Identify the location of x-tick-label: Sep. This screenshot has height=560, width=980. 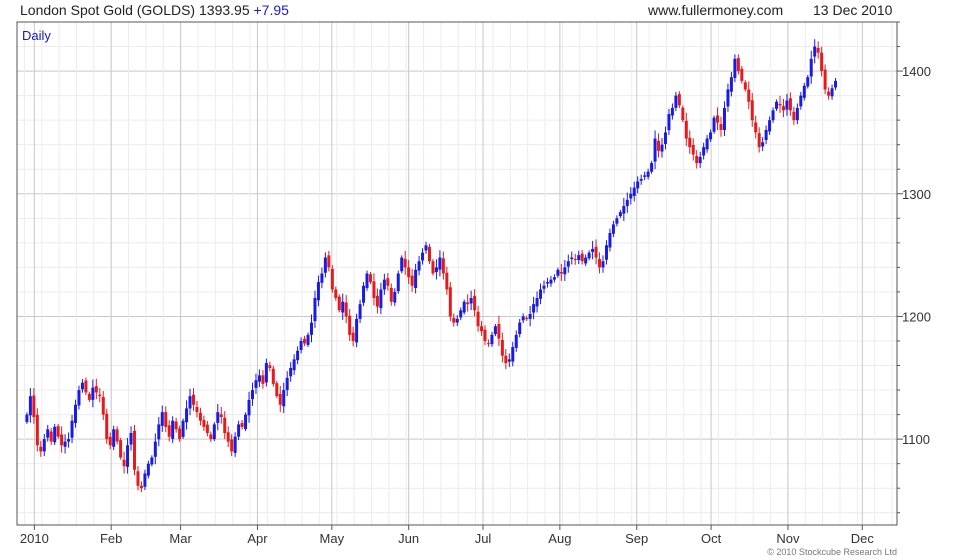
(636, 538).